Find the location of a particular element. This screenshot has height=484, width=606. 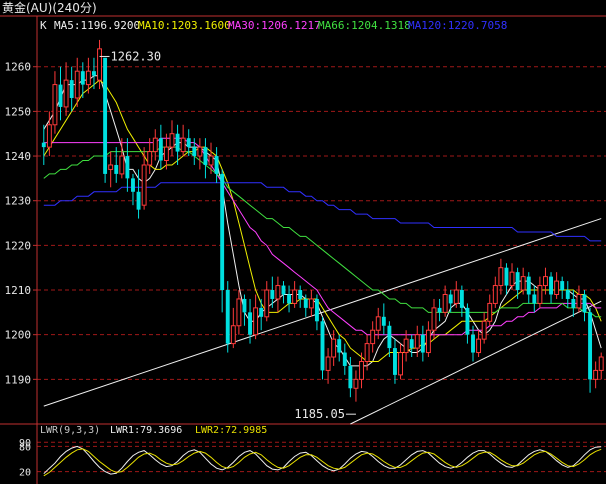

legend-lwr1: LWR1:79.3696 is located at coordinates (146, 430).